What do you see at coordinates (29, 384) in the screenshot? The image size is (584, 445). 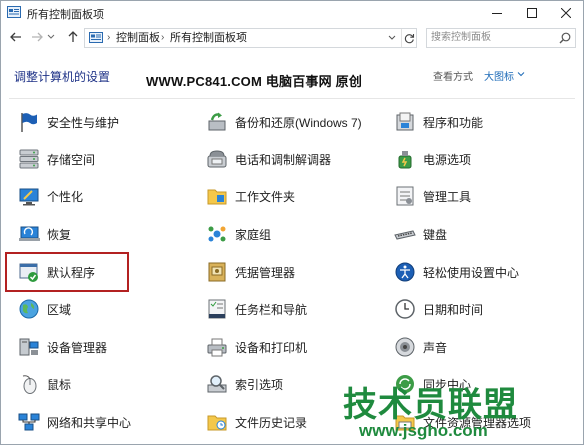 I see `mouse-icon` at bounding box center [29, 384].